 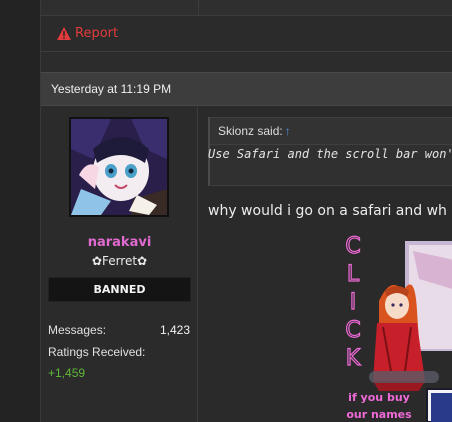 What do you see at coordinates (119, 261) in the screenshot?
I see `user-title: ✿Ferret✿` at bounding box center [119, 261].